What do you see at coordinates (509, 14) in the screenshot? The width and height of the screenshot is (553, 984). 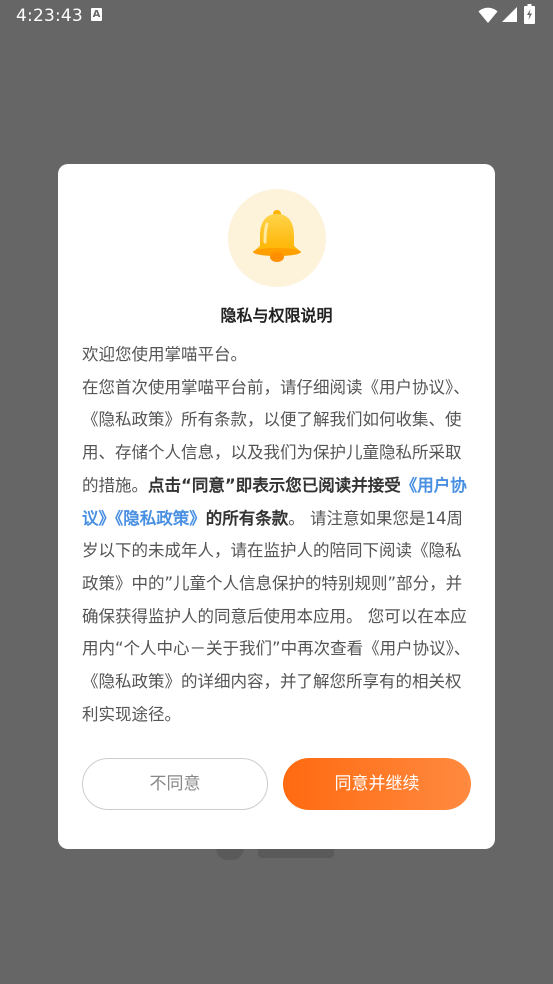 I see `cell-signal-icon` at bounding box center [509, 14].